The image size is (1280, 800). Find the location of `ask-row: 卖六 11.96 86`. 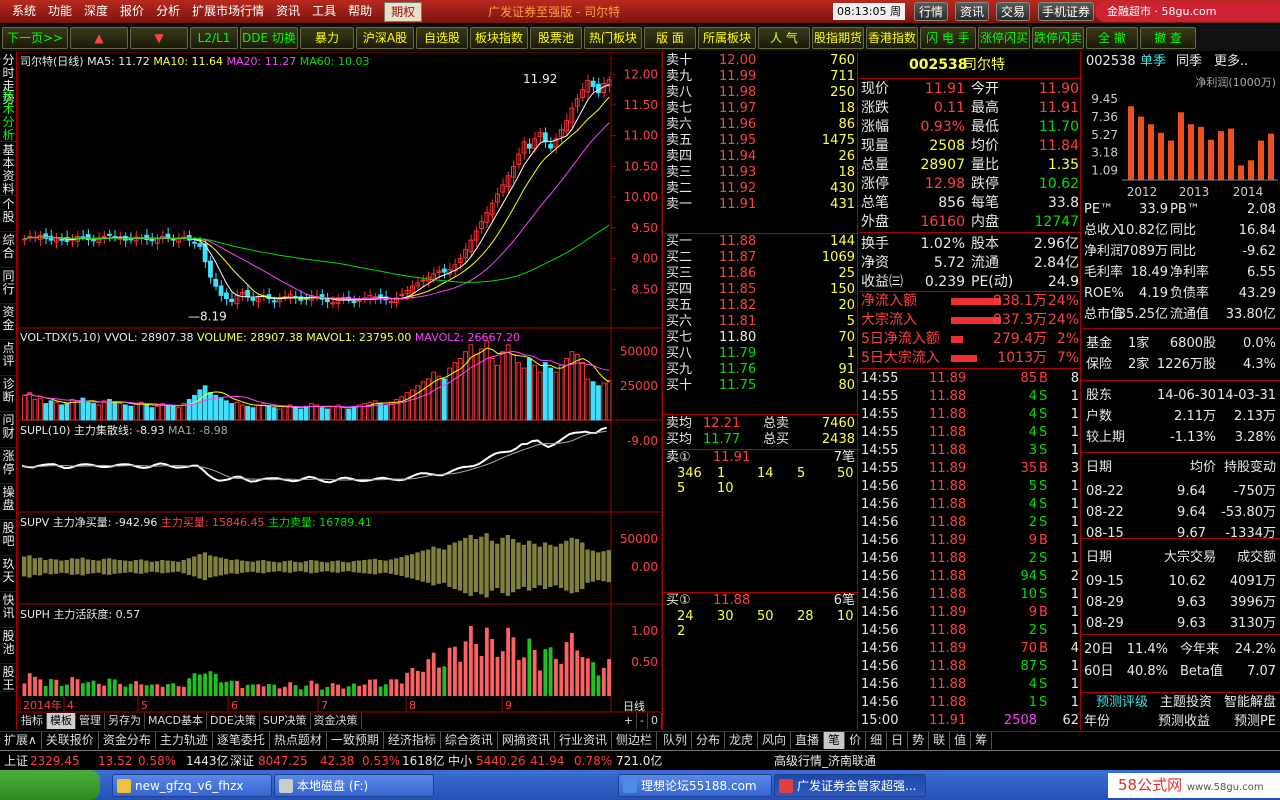

ask-row: 卖六 11.96 86 is located at coordinates (761, 125).